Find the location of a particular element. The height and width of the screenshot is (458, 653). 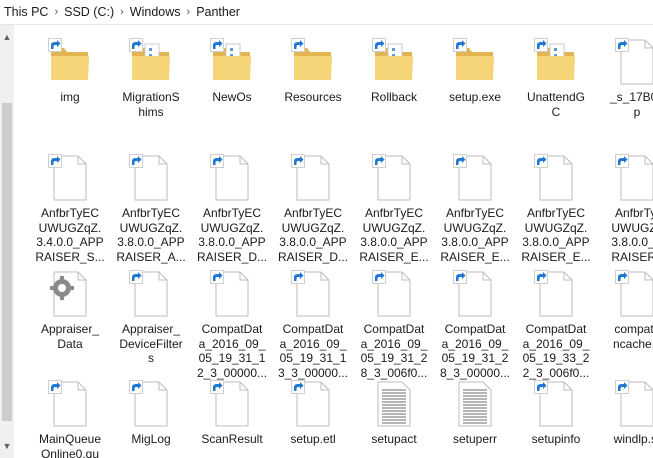

folder-item: NewOs is located at coordinates (232, 71).